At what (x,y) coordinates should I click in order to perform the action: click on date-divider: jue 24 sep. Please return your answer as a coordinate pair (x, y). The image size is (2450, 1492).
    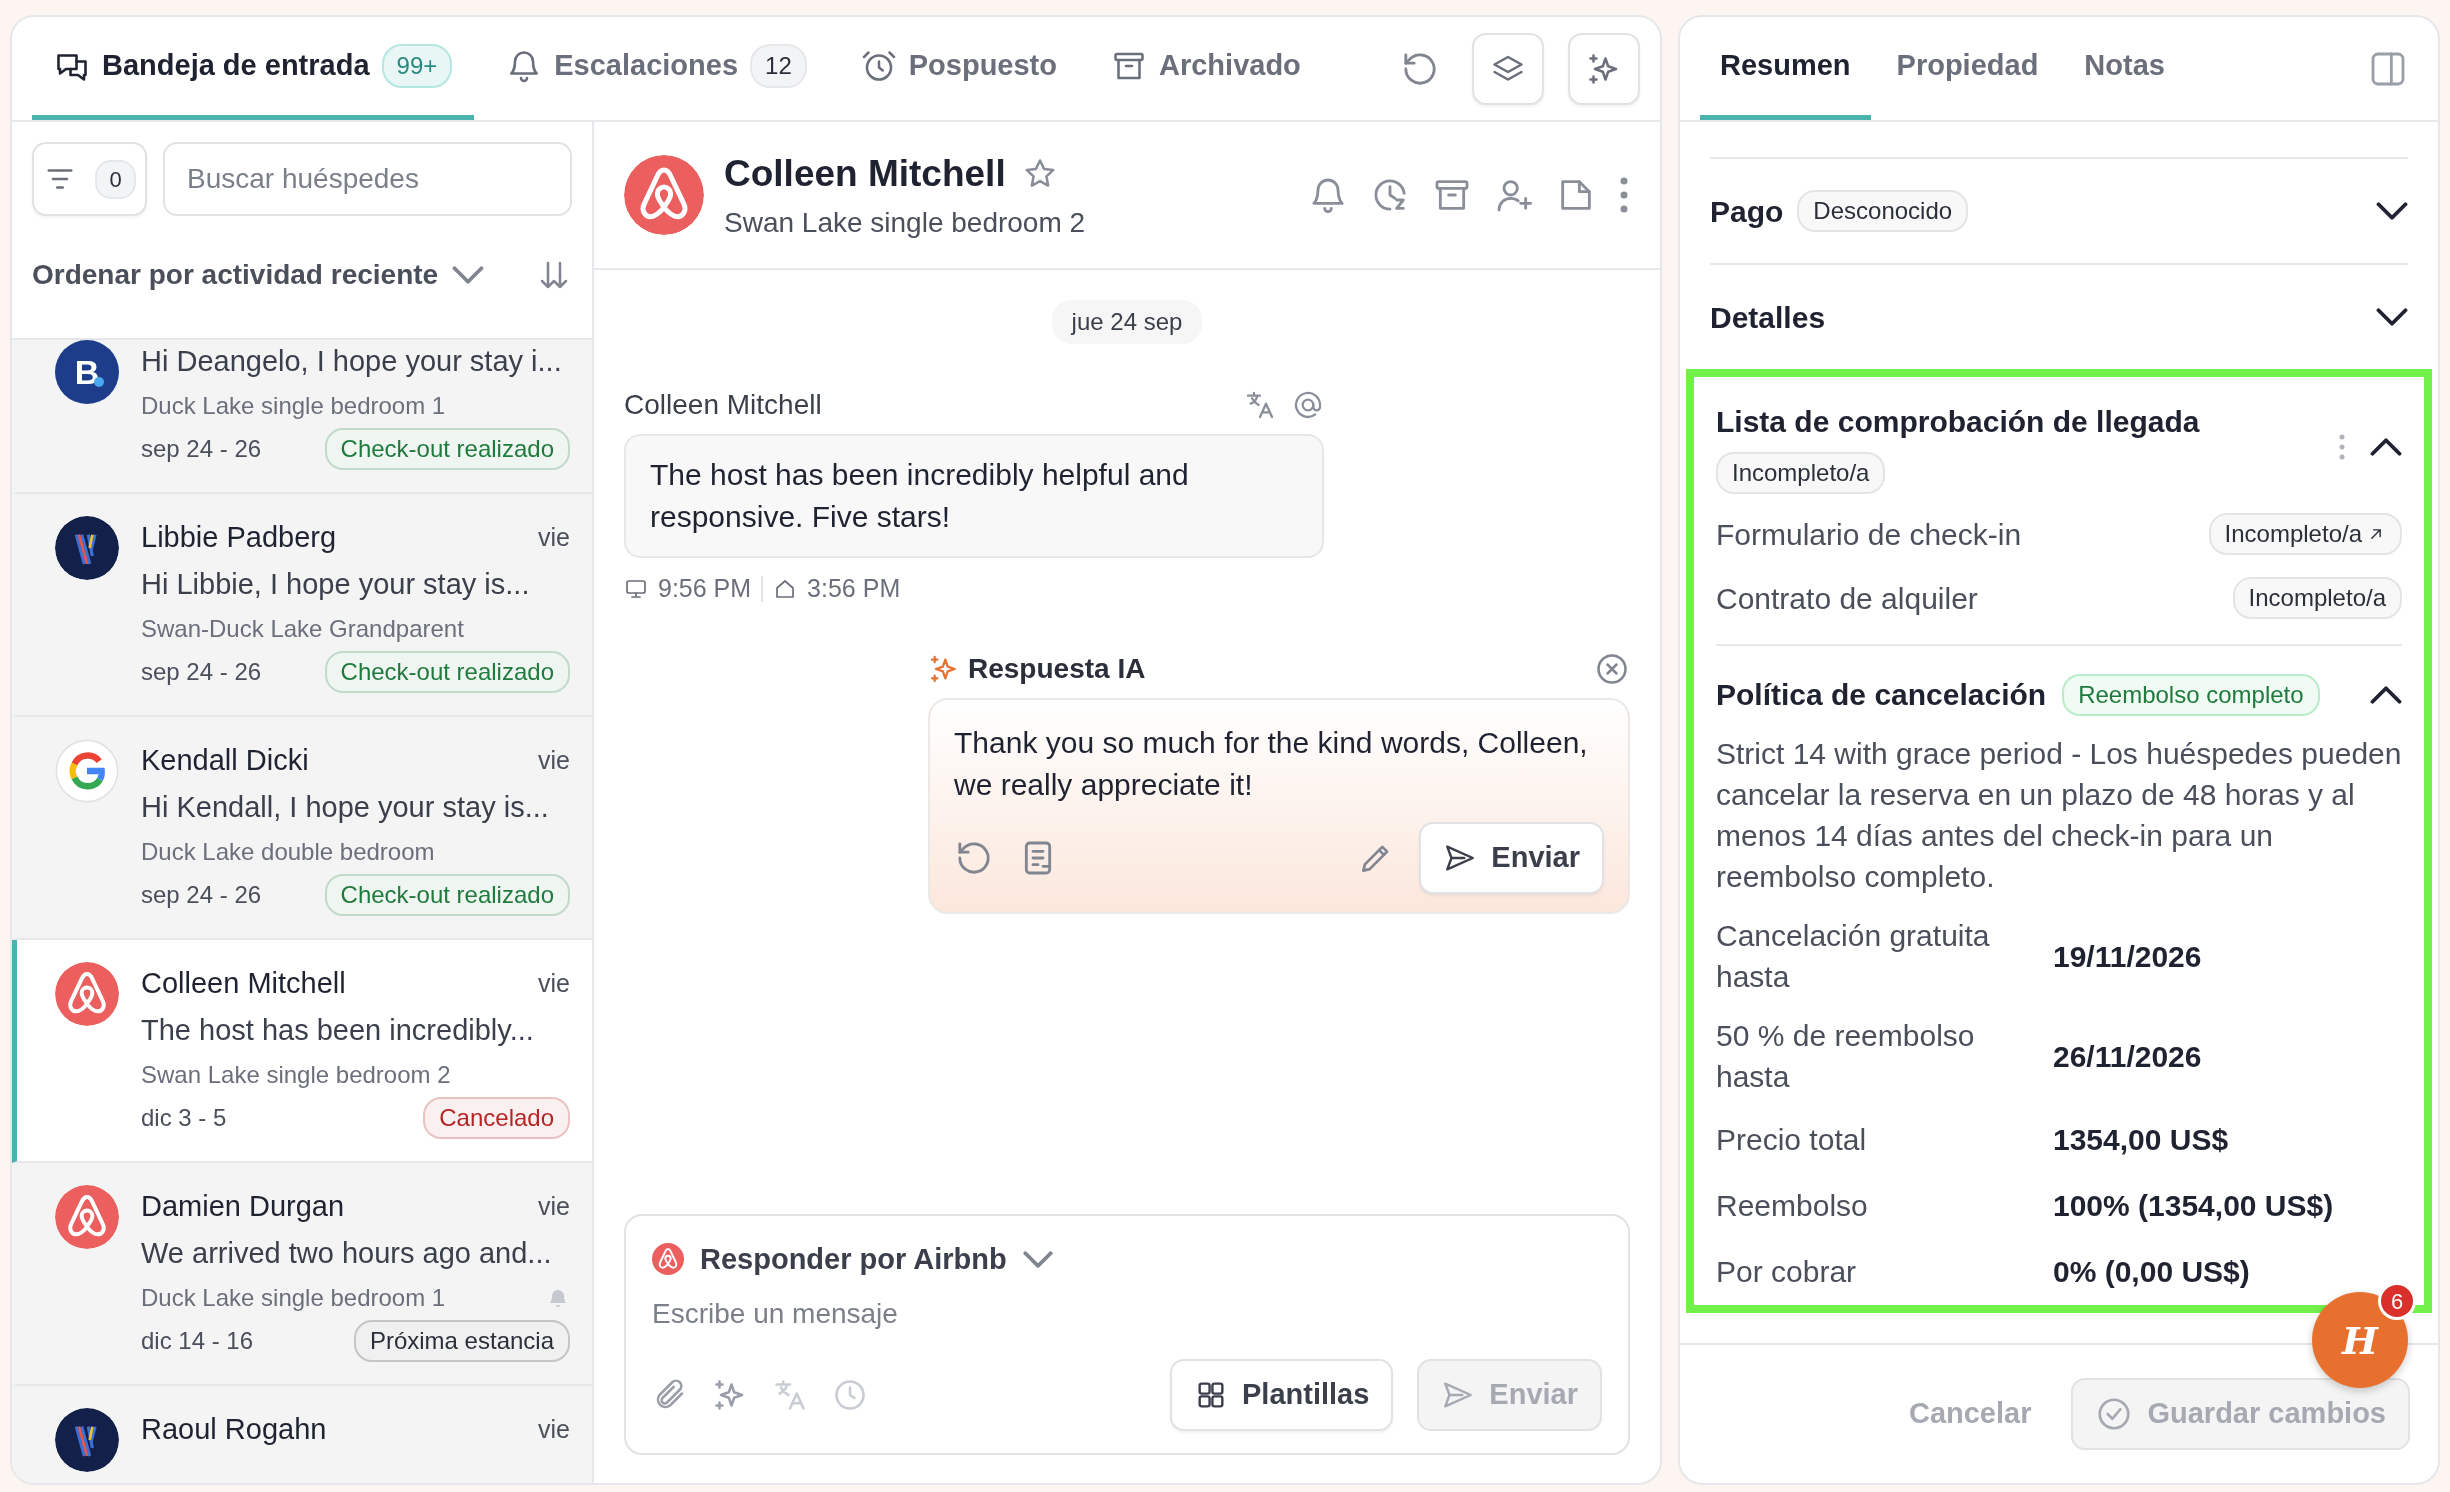
    Looking at the image, I should click on (1127, 322).